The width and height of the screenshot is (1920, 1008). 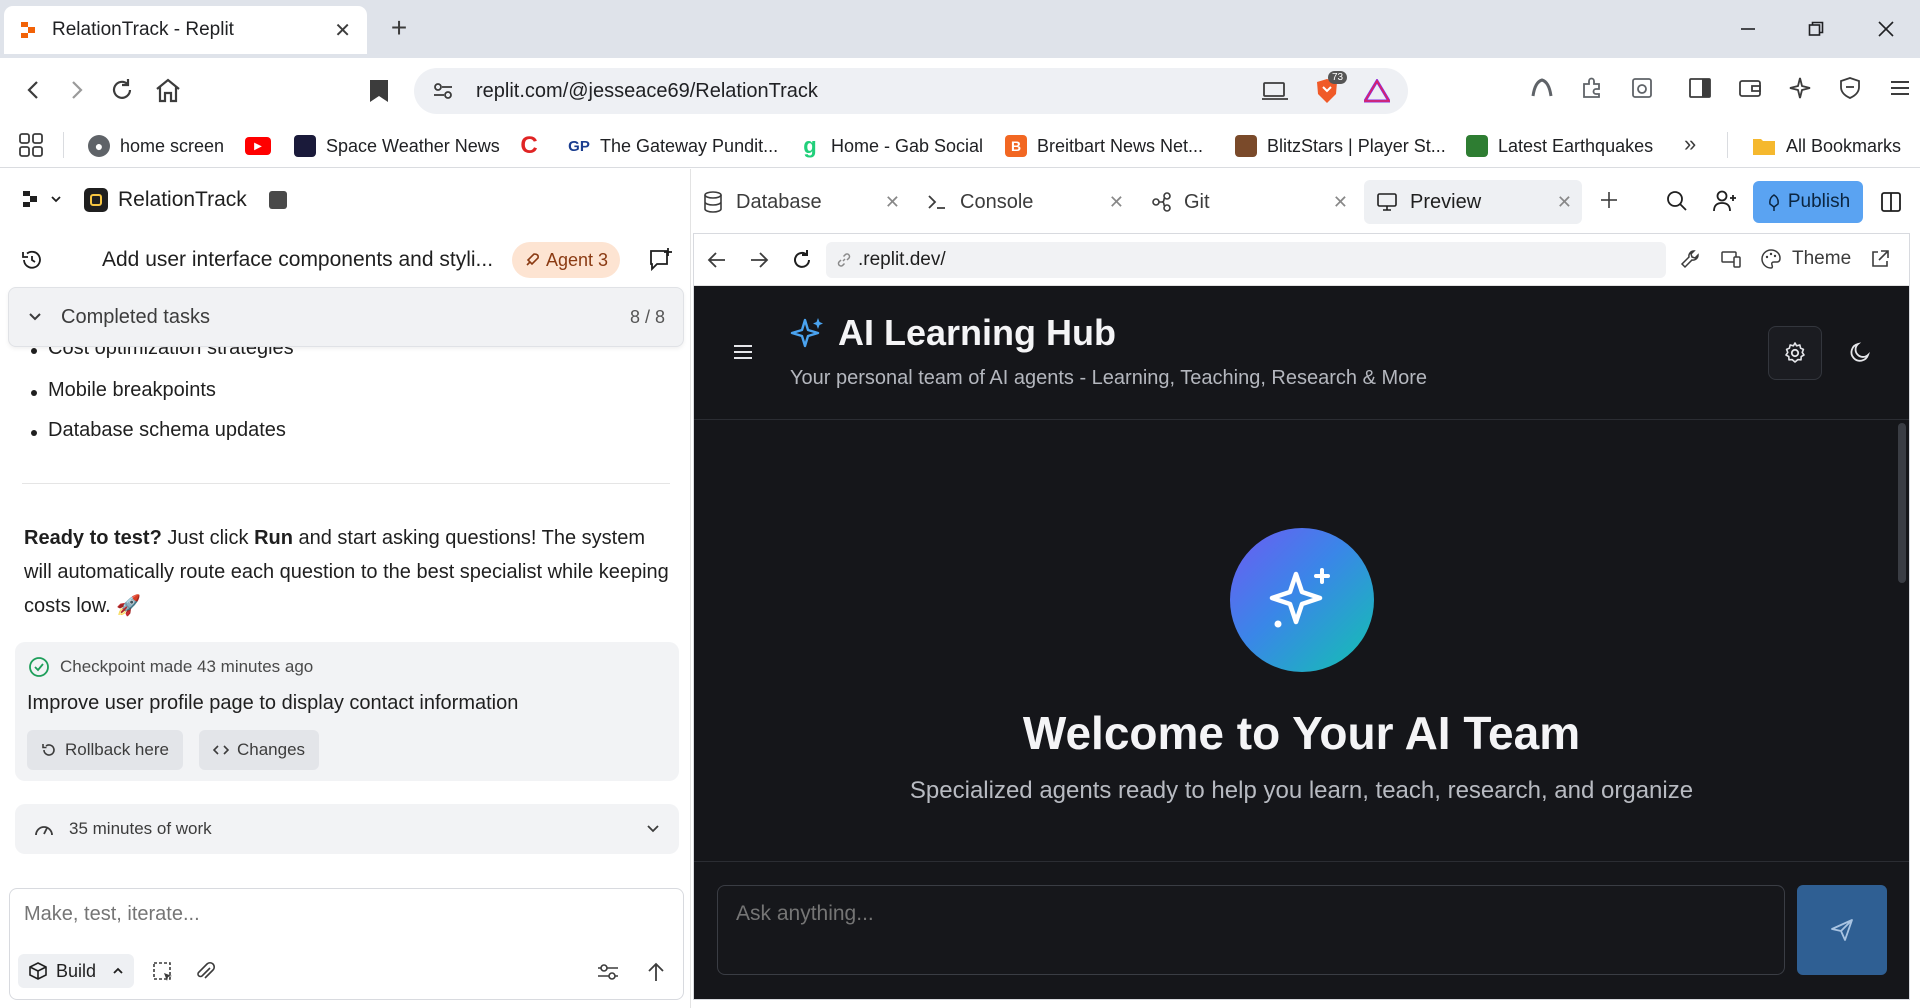 What do you see at coordinates (1248, 202) in the screenshot?
I see `tab-git: Git ✕` at bounding box center [1248, 202].